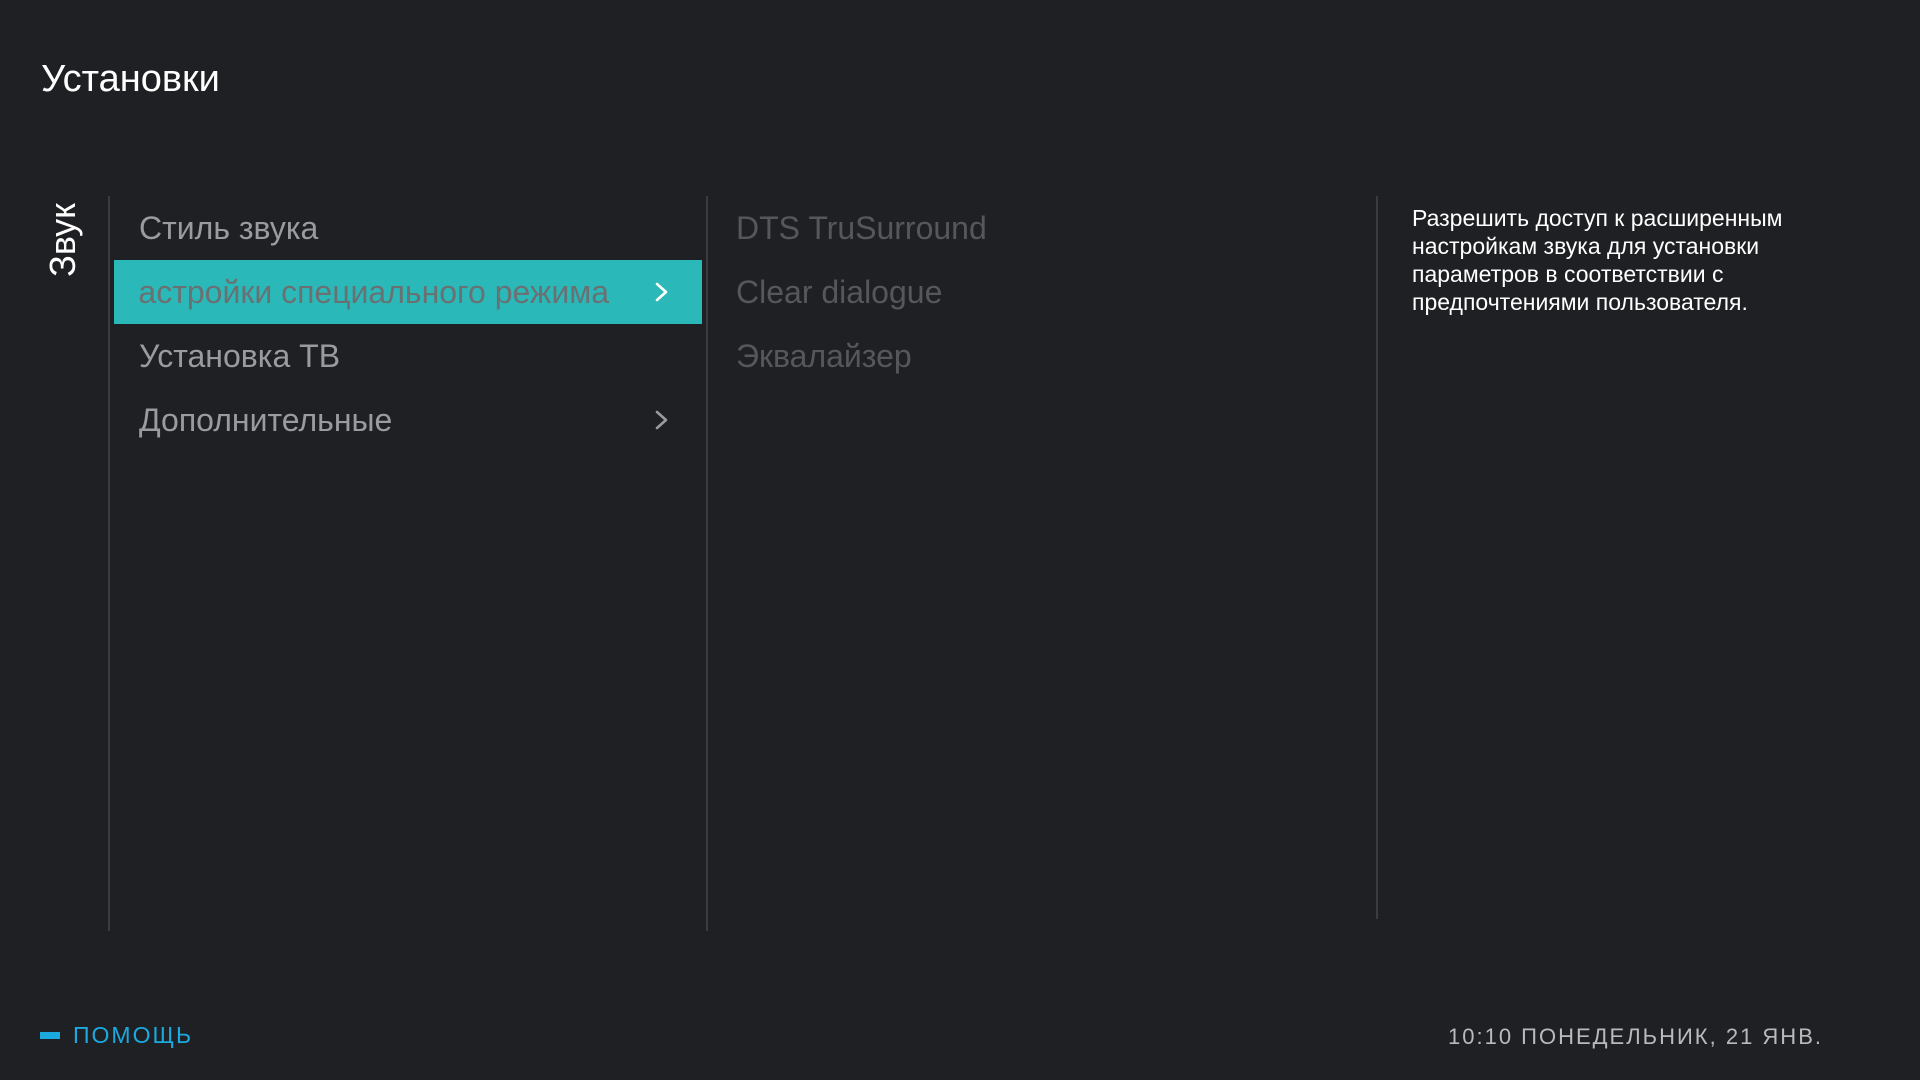 The width and height of the screenshot is (1920, 1080). What do you see at coordinates (839, 291) in the screenshot?
I see `submenu-item-clear-dialogue: Clear dialogue` at bounding box center [839, 291].